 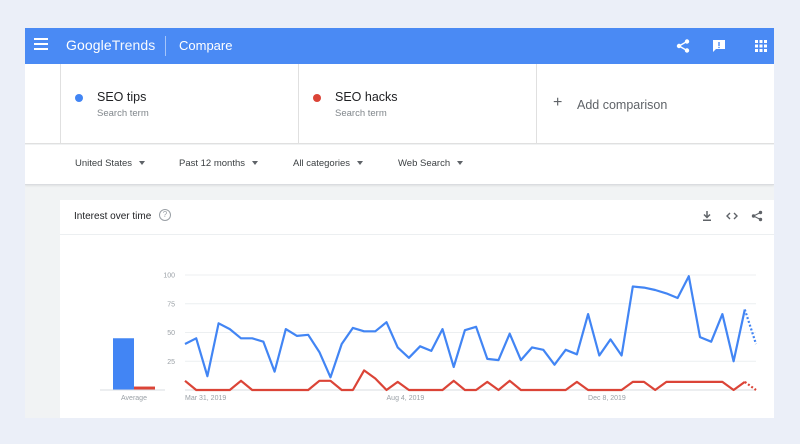 I want to click on page-title: Compare, so click(x=206, y=45).